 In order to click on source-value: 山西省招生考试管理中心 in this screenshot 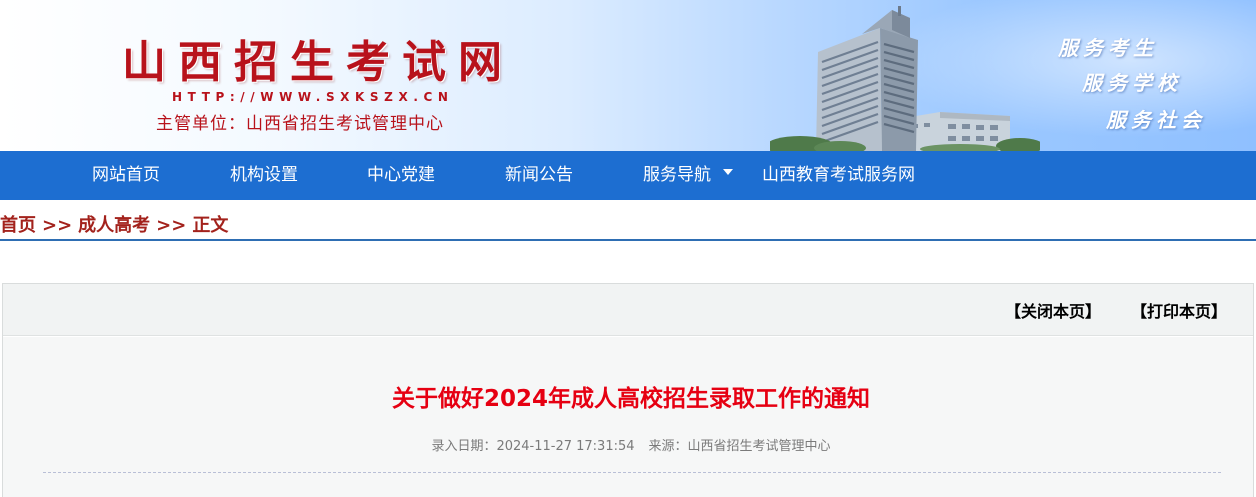, I will do `click(759, 446)`.